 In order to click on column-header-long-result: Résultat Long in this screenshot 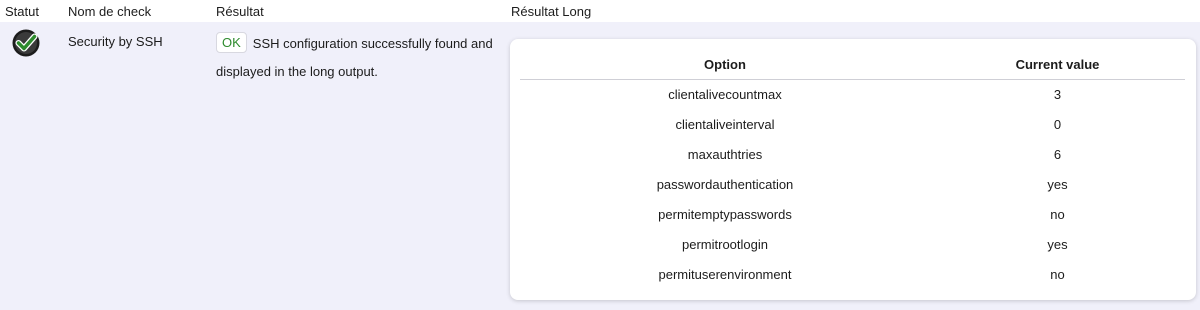, I will do `click(551, 11)`.